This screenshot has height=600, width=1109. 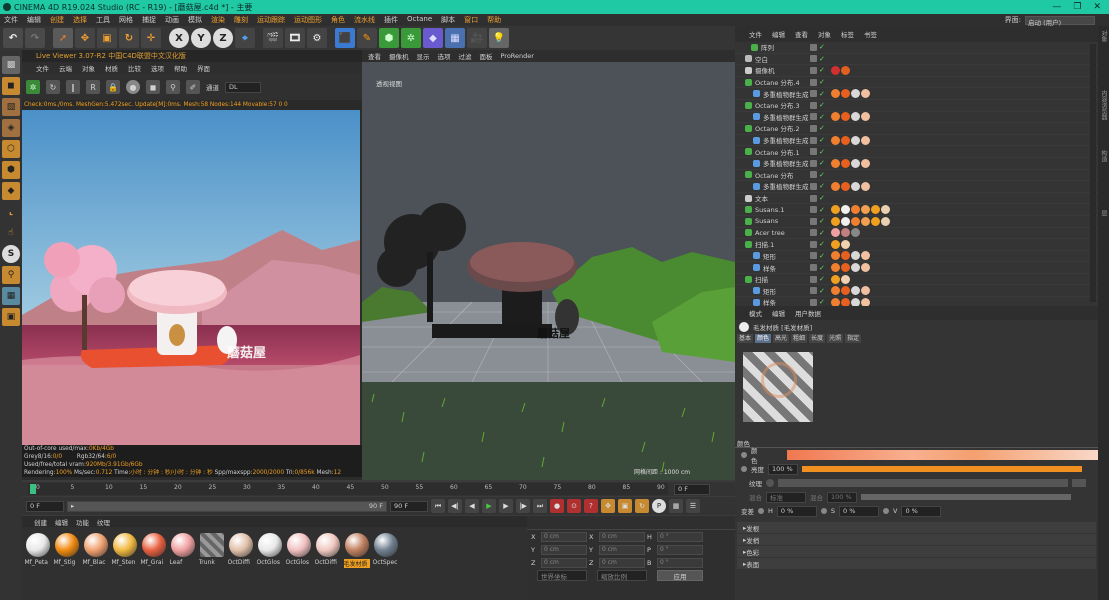 What do you see at coordinates (763, 338) in the screenshot?
I see `attribute-tab: 颜色` at bounding box center [763, 338].